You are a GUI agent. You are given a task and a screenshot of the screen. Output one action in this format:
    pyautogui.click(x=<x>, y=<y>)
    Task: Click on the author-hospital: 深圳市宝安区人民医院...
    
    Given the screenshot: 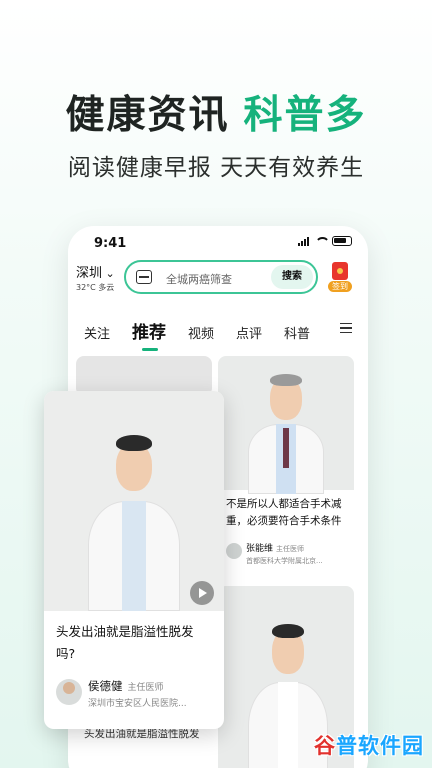 What is the action you would take?
    pyautogui.click(x=137, y=704)
    